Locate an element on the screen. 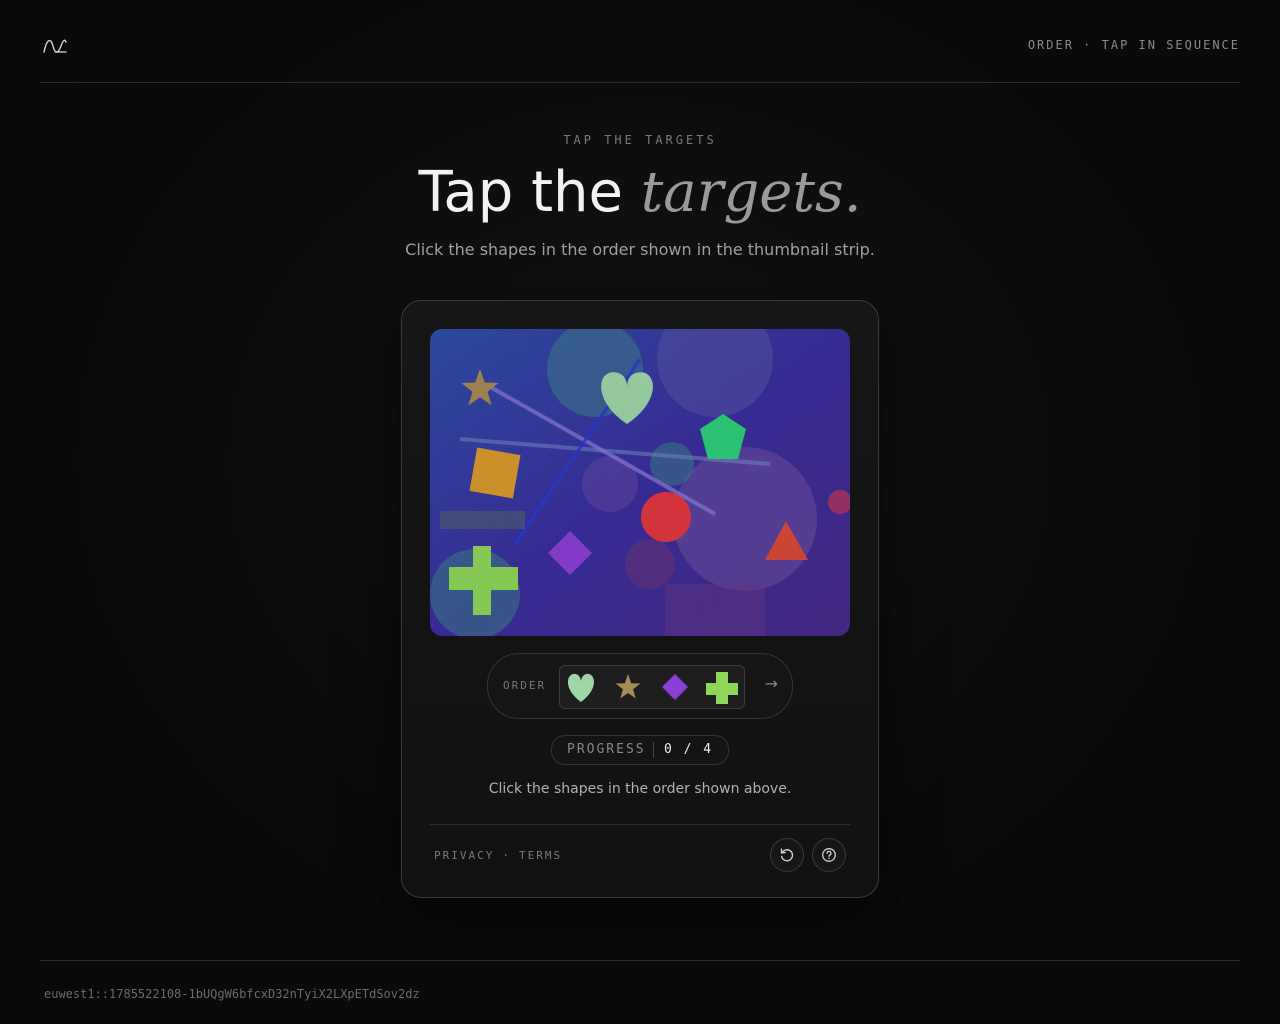 The height and width of the screenshot is (1024, 1280). challenge-canvas is located at coordinates (640, 482).